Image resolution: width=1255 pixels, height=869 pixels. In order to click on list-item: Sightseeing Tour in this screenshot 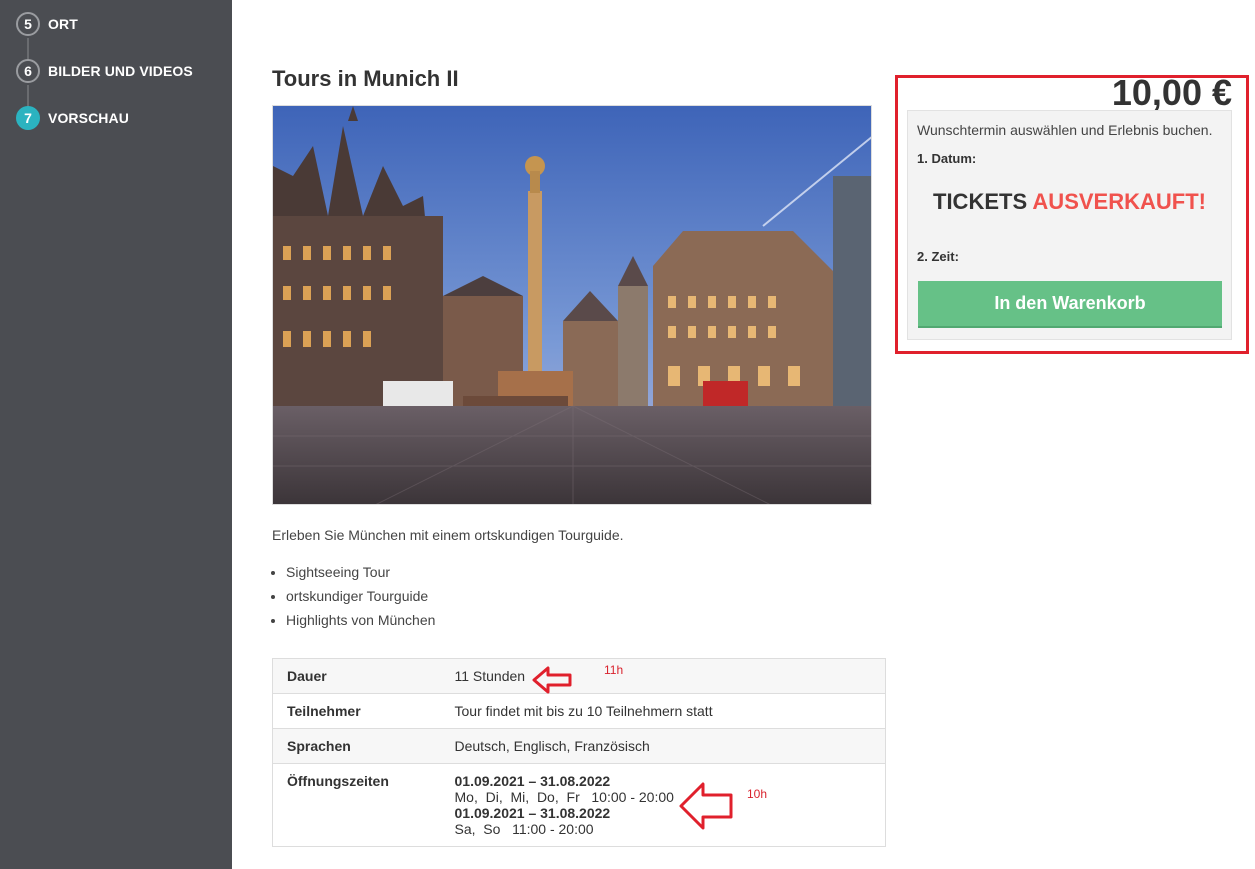, I will do `click(360, 575)`.